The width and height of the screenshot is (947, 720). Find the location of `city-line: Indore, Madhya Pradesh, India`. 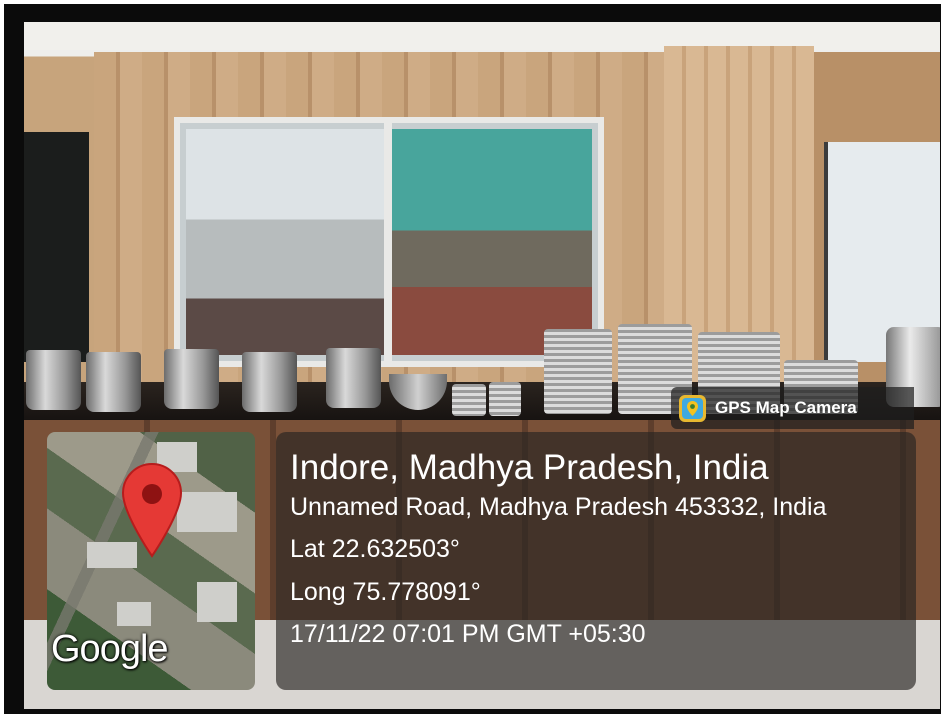

city-line: Indore, Madhya Pradesh, India is located at coordinates (529, 467).